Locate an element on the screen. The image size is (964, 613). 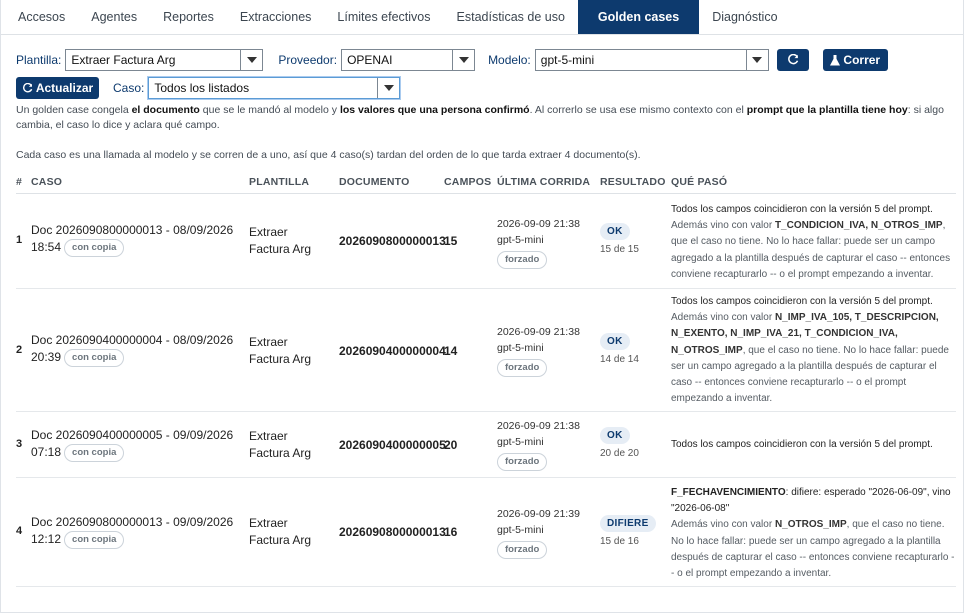
tab-estadisticas-de-uso: Estadísticas de uso is located at coordinates (511, 17).